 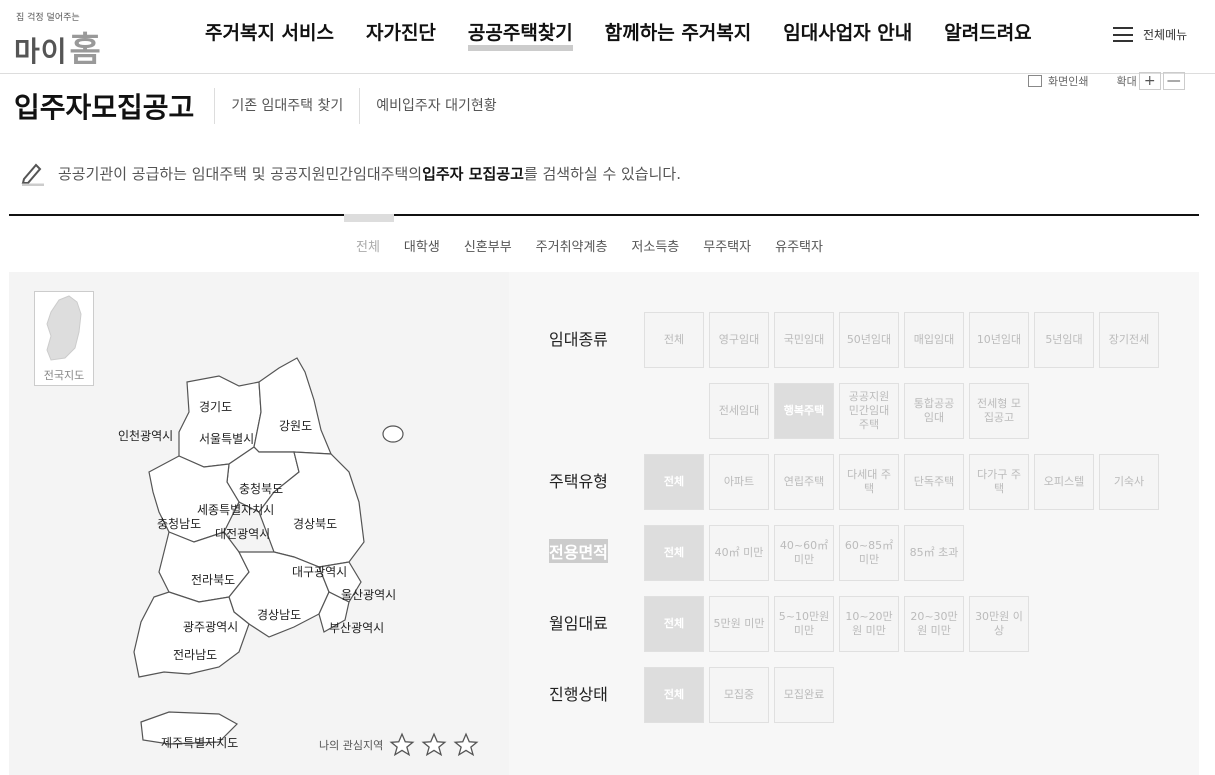 I want to click on pencil-icon, so click(x=33, y=173).